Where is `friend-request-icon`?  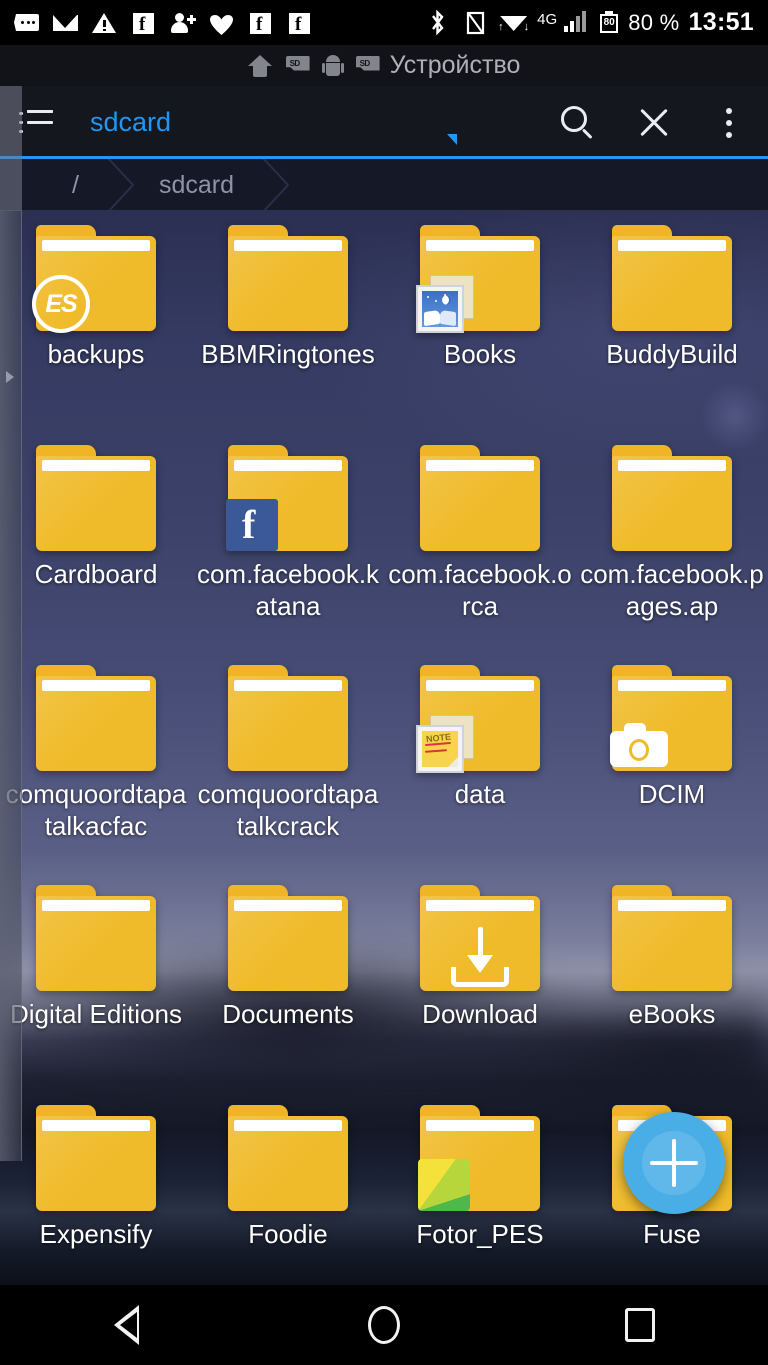
friend-request-icon is located at coordinates (182, 22).